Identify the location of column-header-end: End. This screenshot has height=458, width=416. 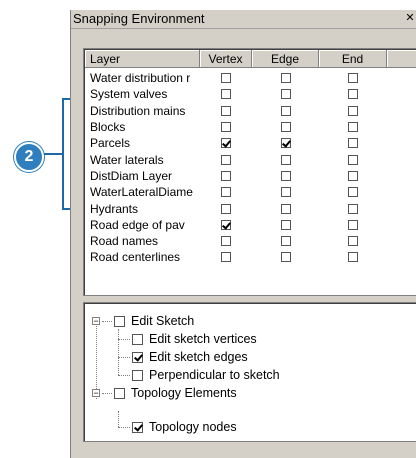
(353, 59).